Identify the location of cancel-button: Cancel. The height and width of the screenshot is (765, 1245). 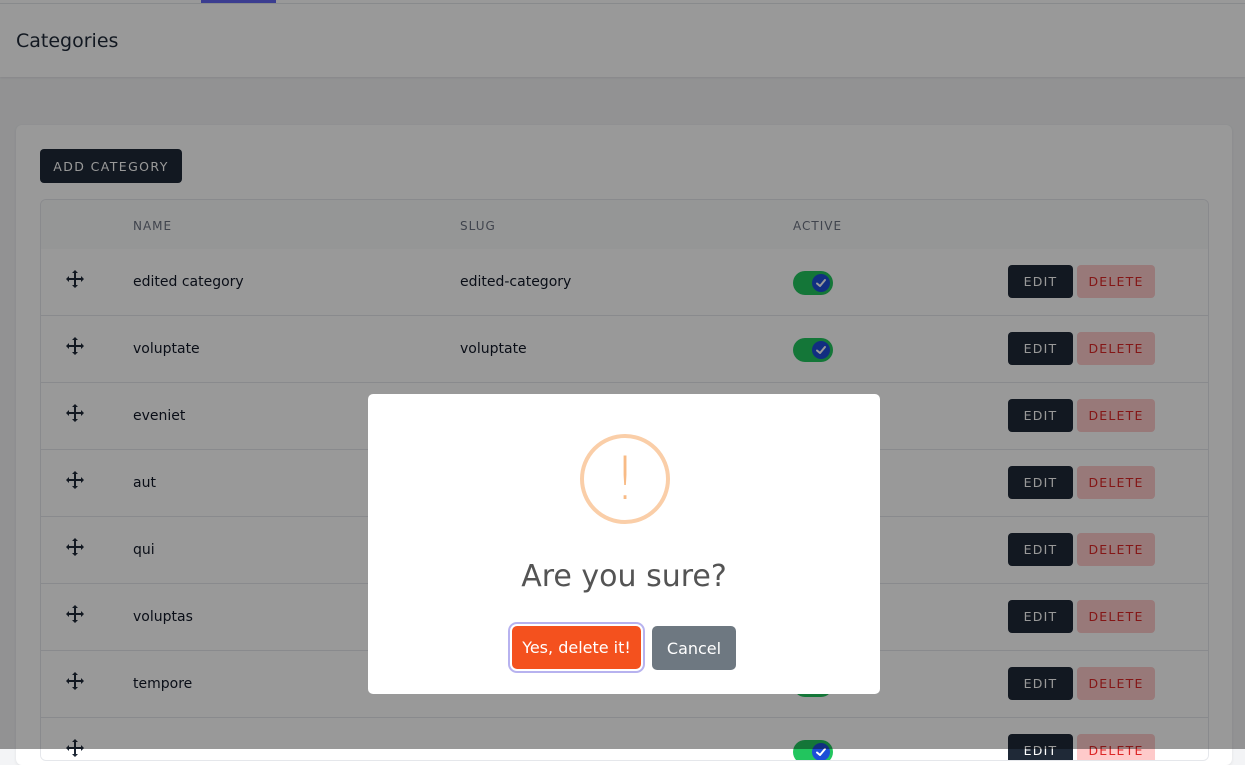
(694, 648).